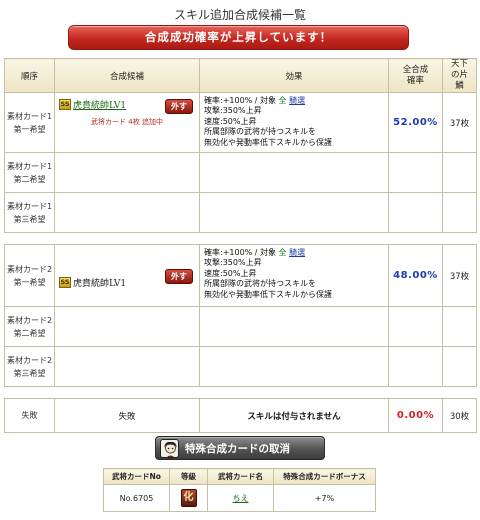  Describe the element at coordinates (459, 415) in the screenshot. I see `failure-stock: 30枚` at that location.